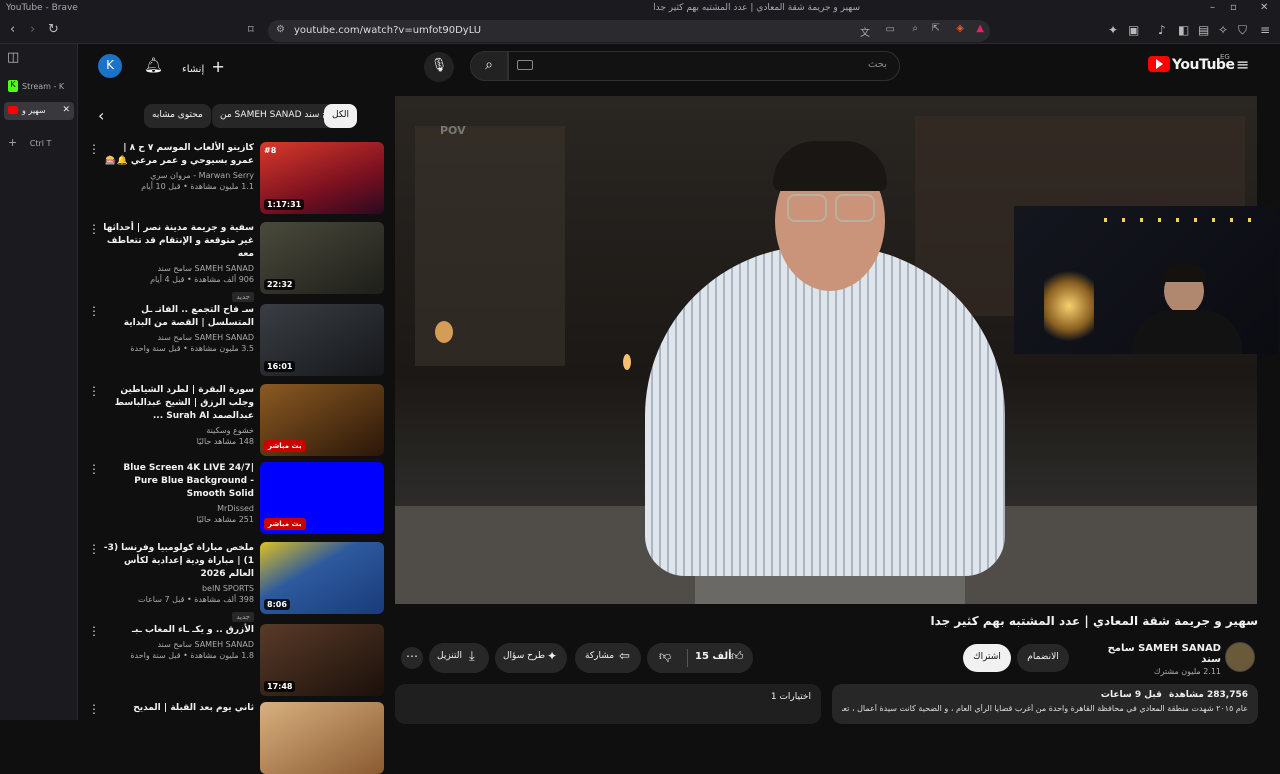 The width and height of the screenshot is (1280, 774). Describe the element at coordinates (197, 186) in the screenshot. I see `video-stats: 1.1 مليون مشاهدة • قبل 10 أيام` at that location.